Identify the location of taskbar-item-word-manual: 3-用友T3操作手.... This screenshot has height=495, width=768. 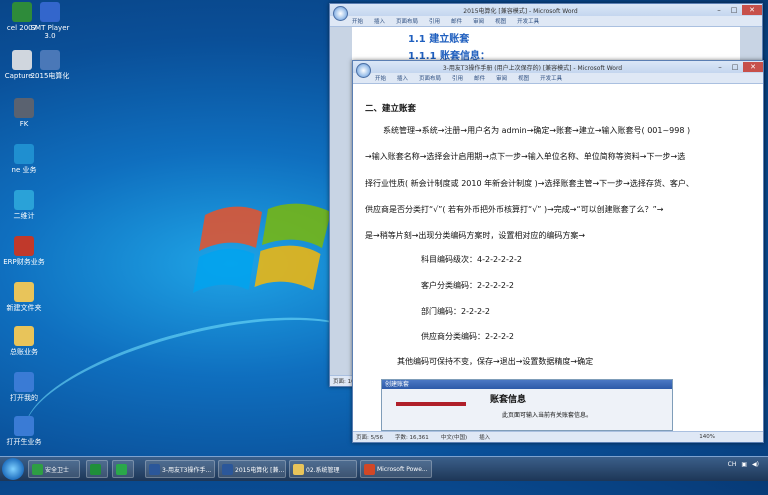
(180, 469).